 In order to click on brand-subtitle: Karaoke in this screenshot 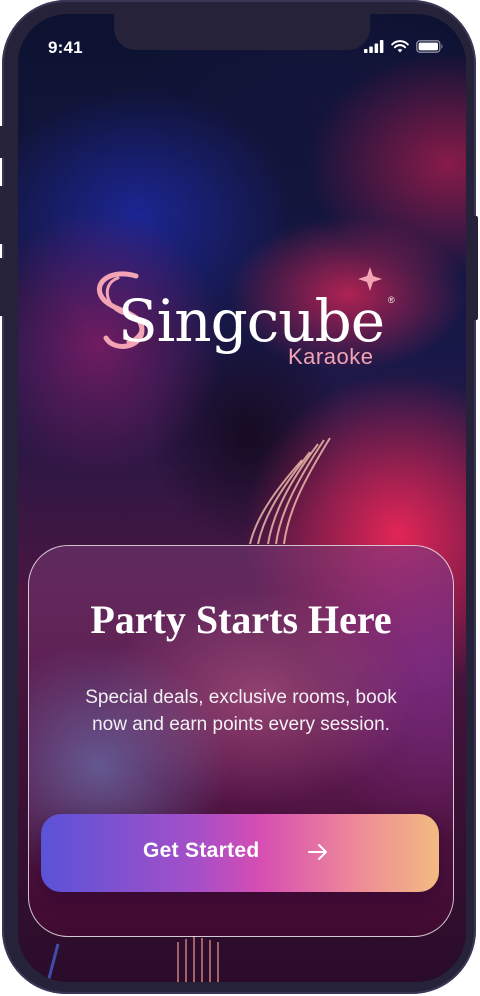, I will do `click(331, 356)`.